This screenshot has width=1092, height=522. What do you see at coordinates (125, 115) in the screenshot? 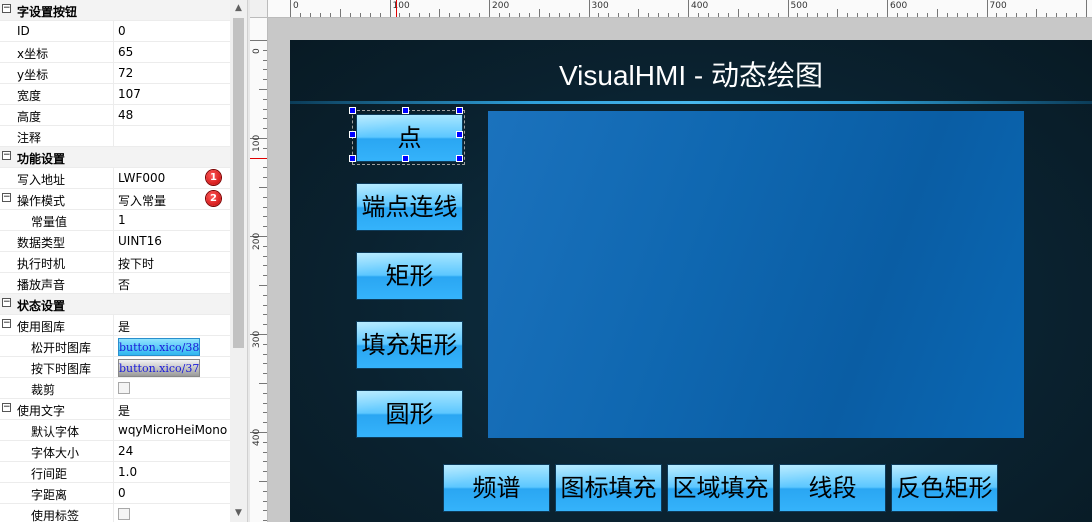
I see `property-value: 48` at bounding box center [125, 115].